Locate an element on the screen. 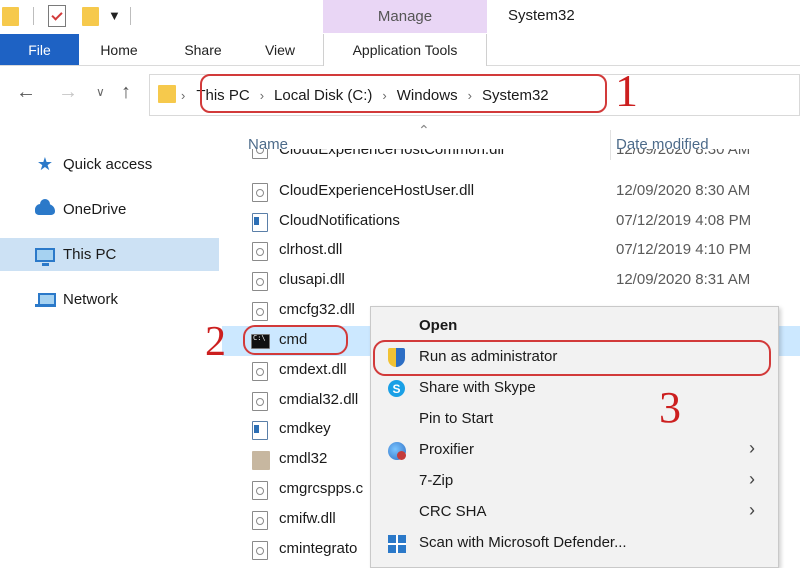  menu-item-pin-to-start: Pin to Start is located at coordinates (574, 419).